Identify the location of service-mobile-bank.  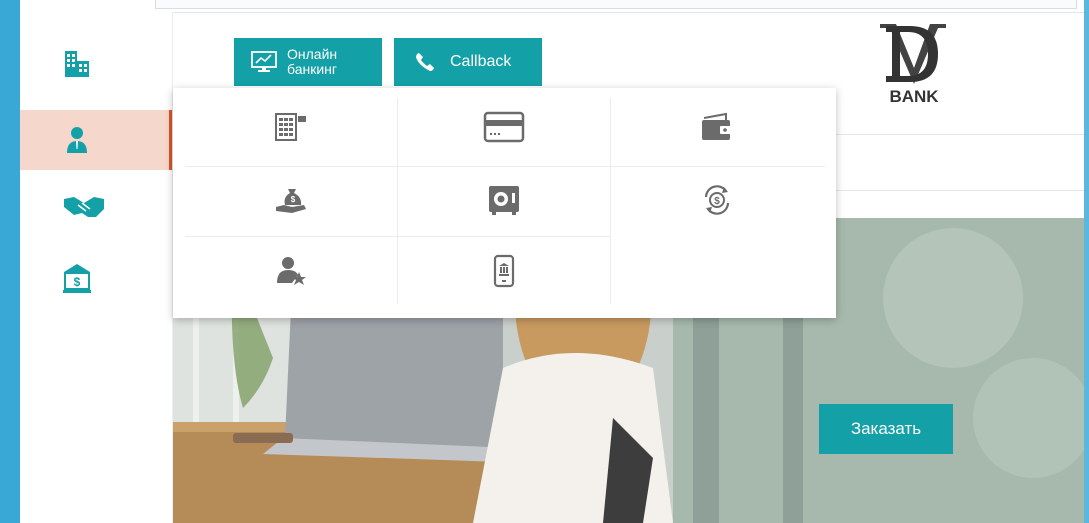
(504, 271).